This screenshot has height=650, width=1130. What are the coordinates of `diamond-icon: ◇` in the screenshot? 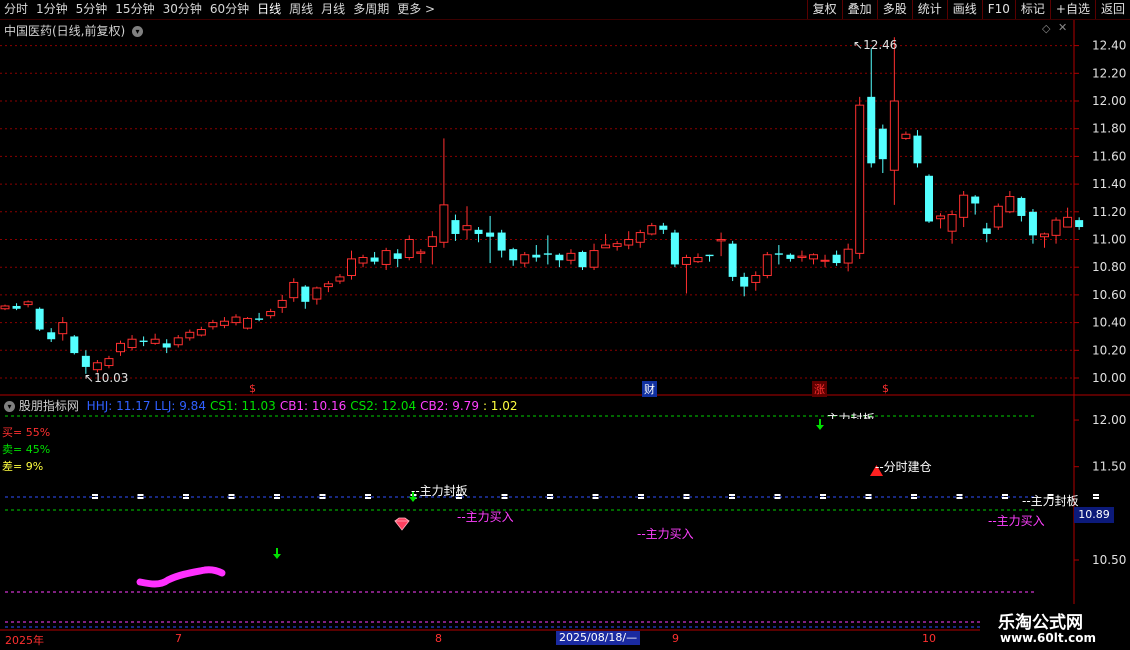 It's located at (1046, 28).